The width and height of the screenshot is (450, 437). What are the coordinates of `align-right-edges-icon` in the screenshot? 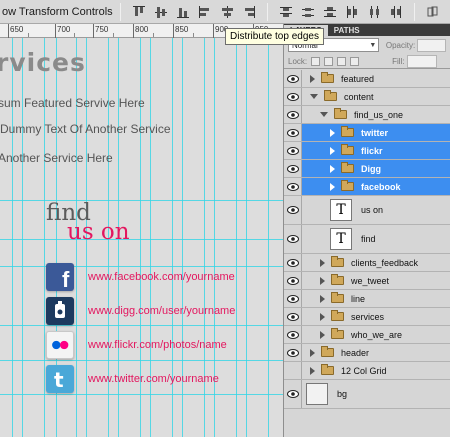 It's located at (249, 12).